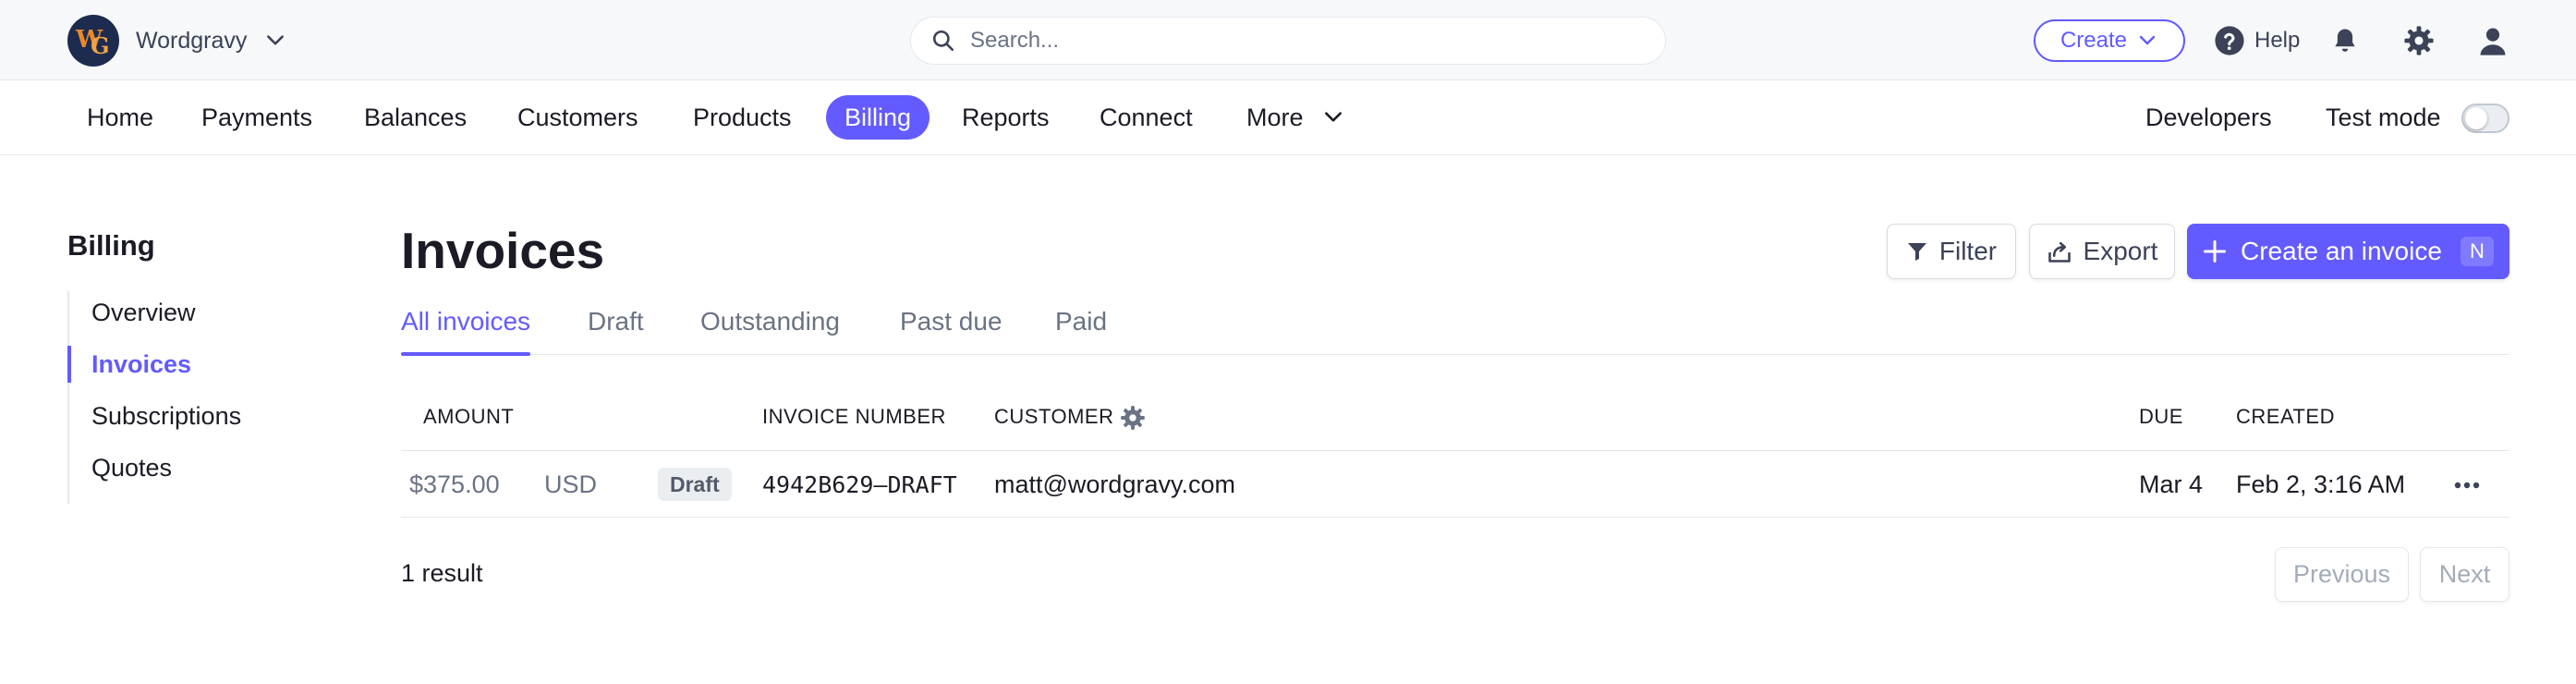 Image resolution: width=2576 pixels, height=684 pixels. What do you see at coordinates (466, 332) in the screenshot?
I see `tab-all-invoices: All invoices` at bounding box center [466, 332].